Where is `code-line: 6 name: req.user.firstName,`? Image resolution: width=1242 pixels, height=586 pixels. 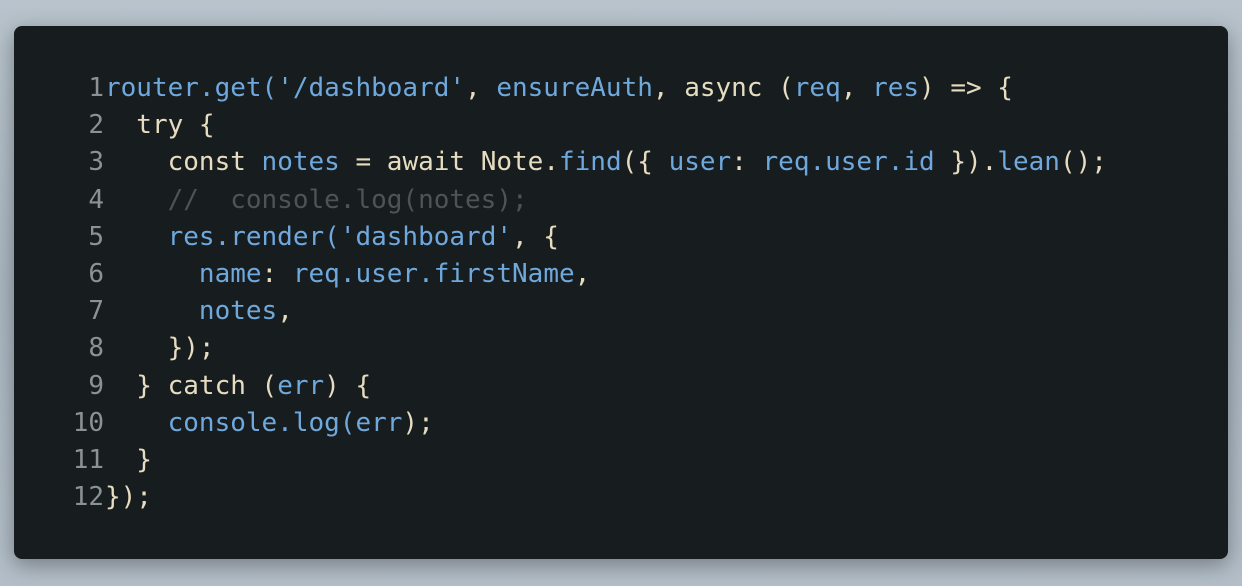 code-line: 6 name: req.user.firstName, is located at coordinates (639, 274).